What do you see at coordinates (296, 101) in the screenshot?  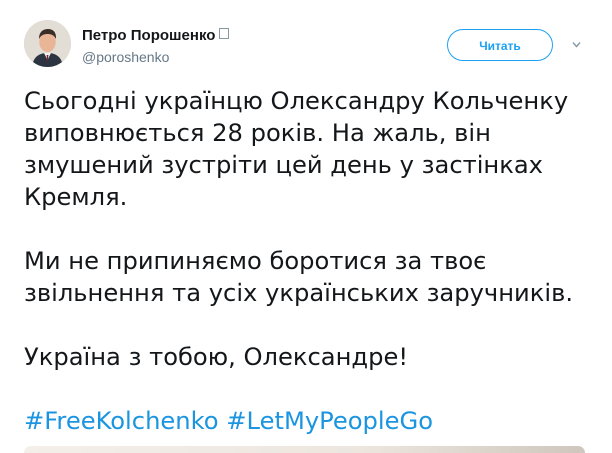 I see `tweet-line: Сьогодні українцю Олександру Кольченку` at bounding box center [296, 101].